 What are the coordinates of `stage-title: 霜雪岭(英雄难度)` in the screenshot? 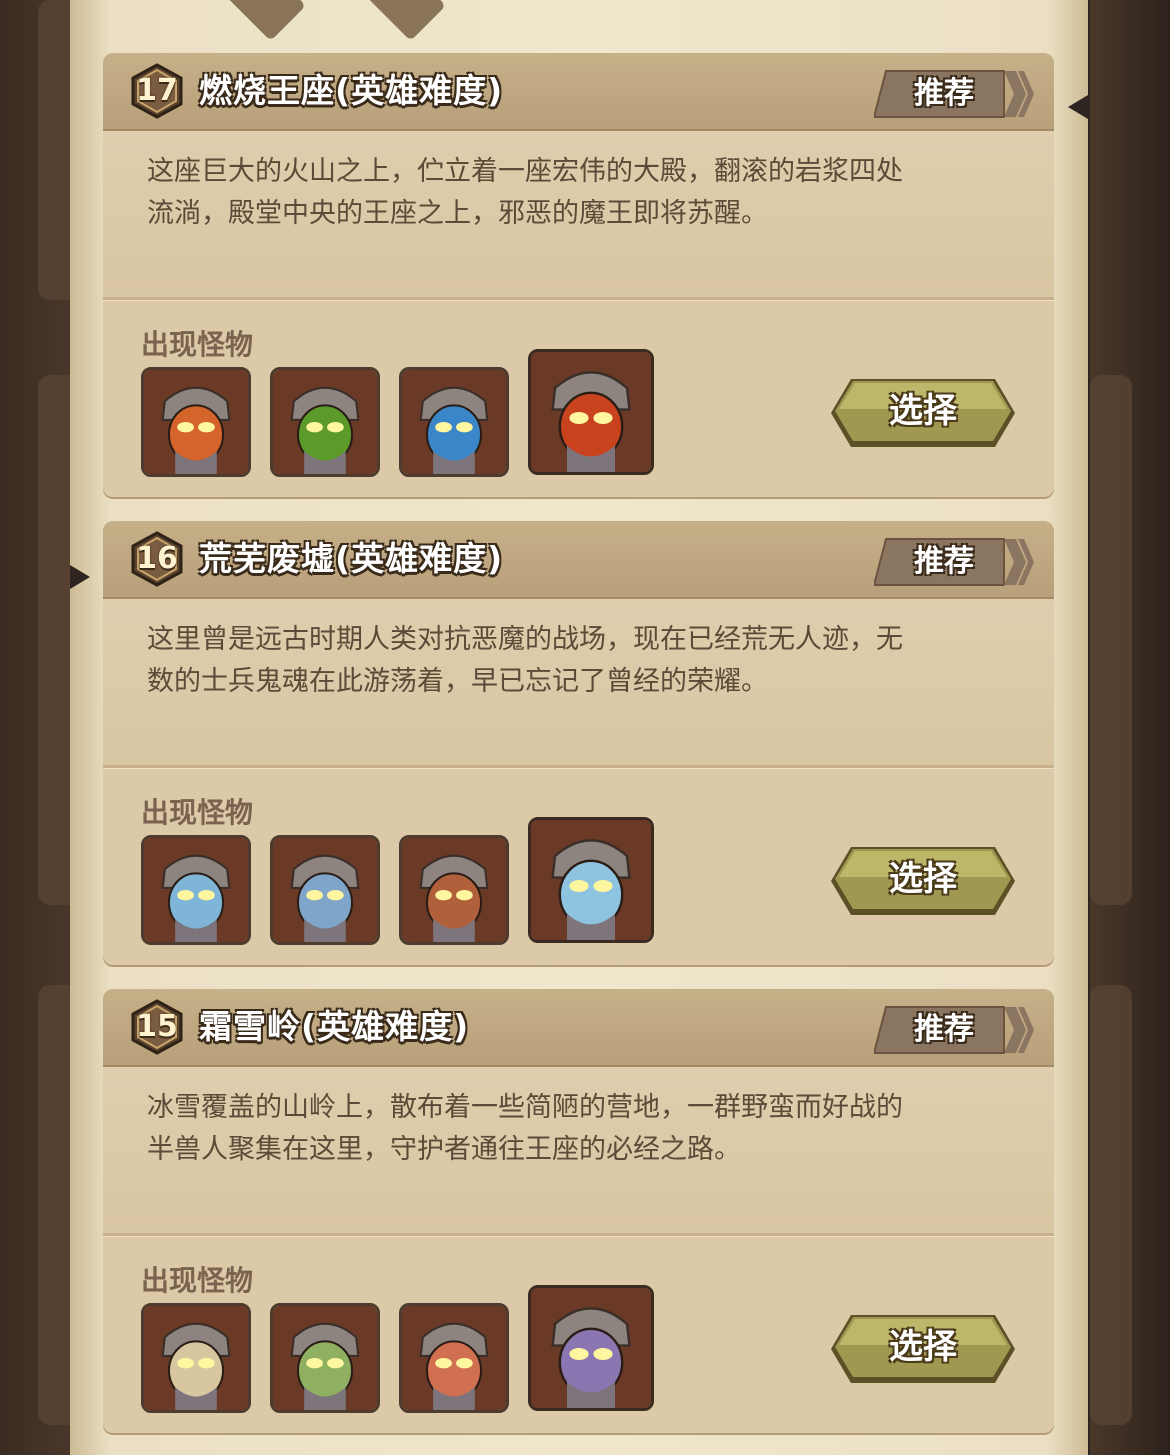 It's located at (334, 1026).